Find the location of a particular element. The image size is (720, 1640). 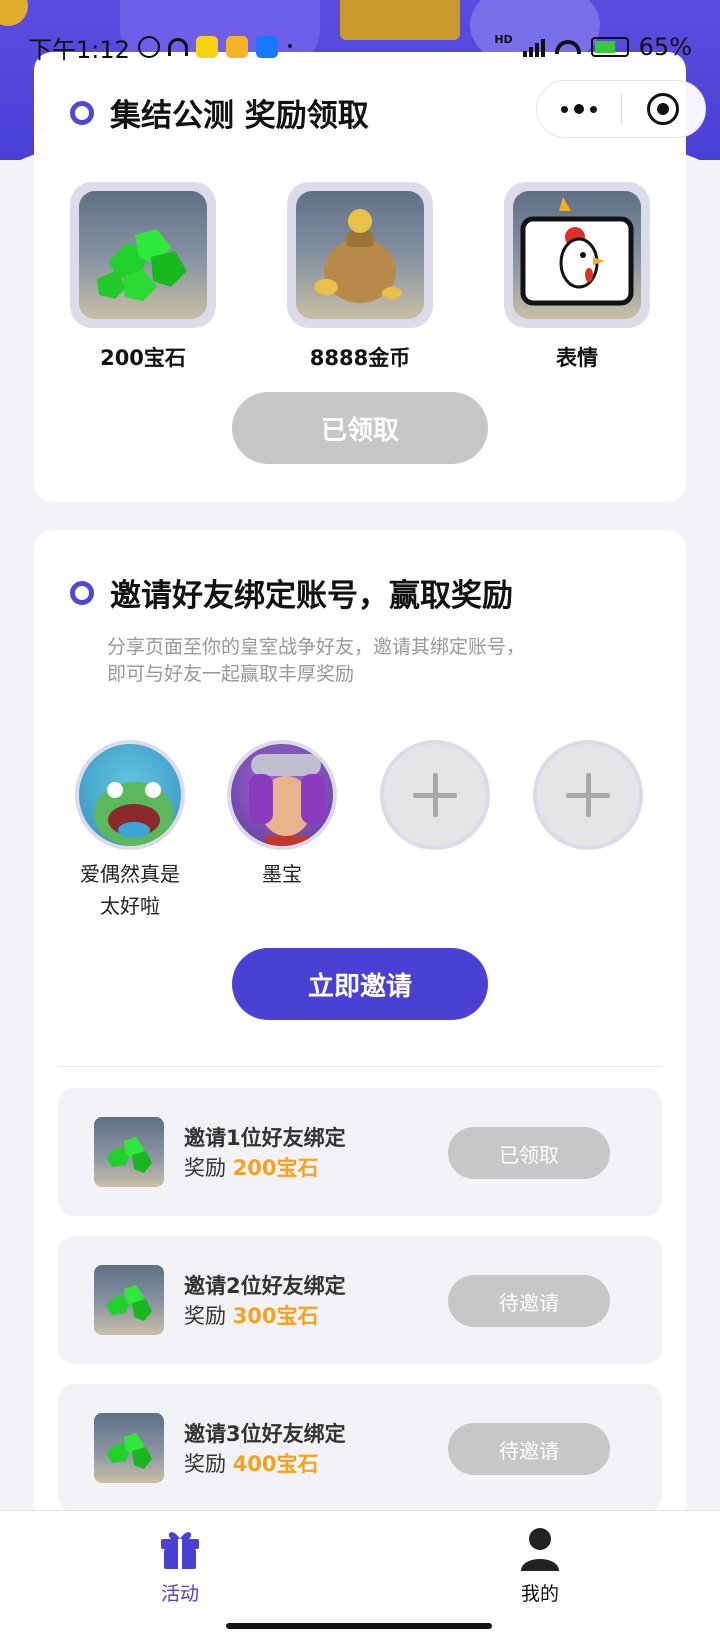

reward-gold: 8888金币 is located at coordinates (360, 277).